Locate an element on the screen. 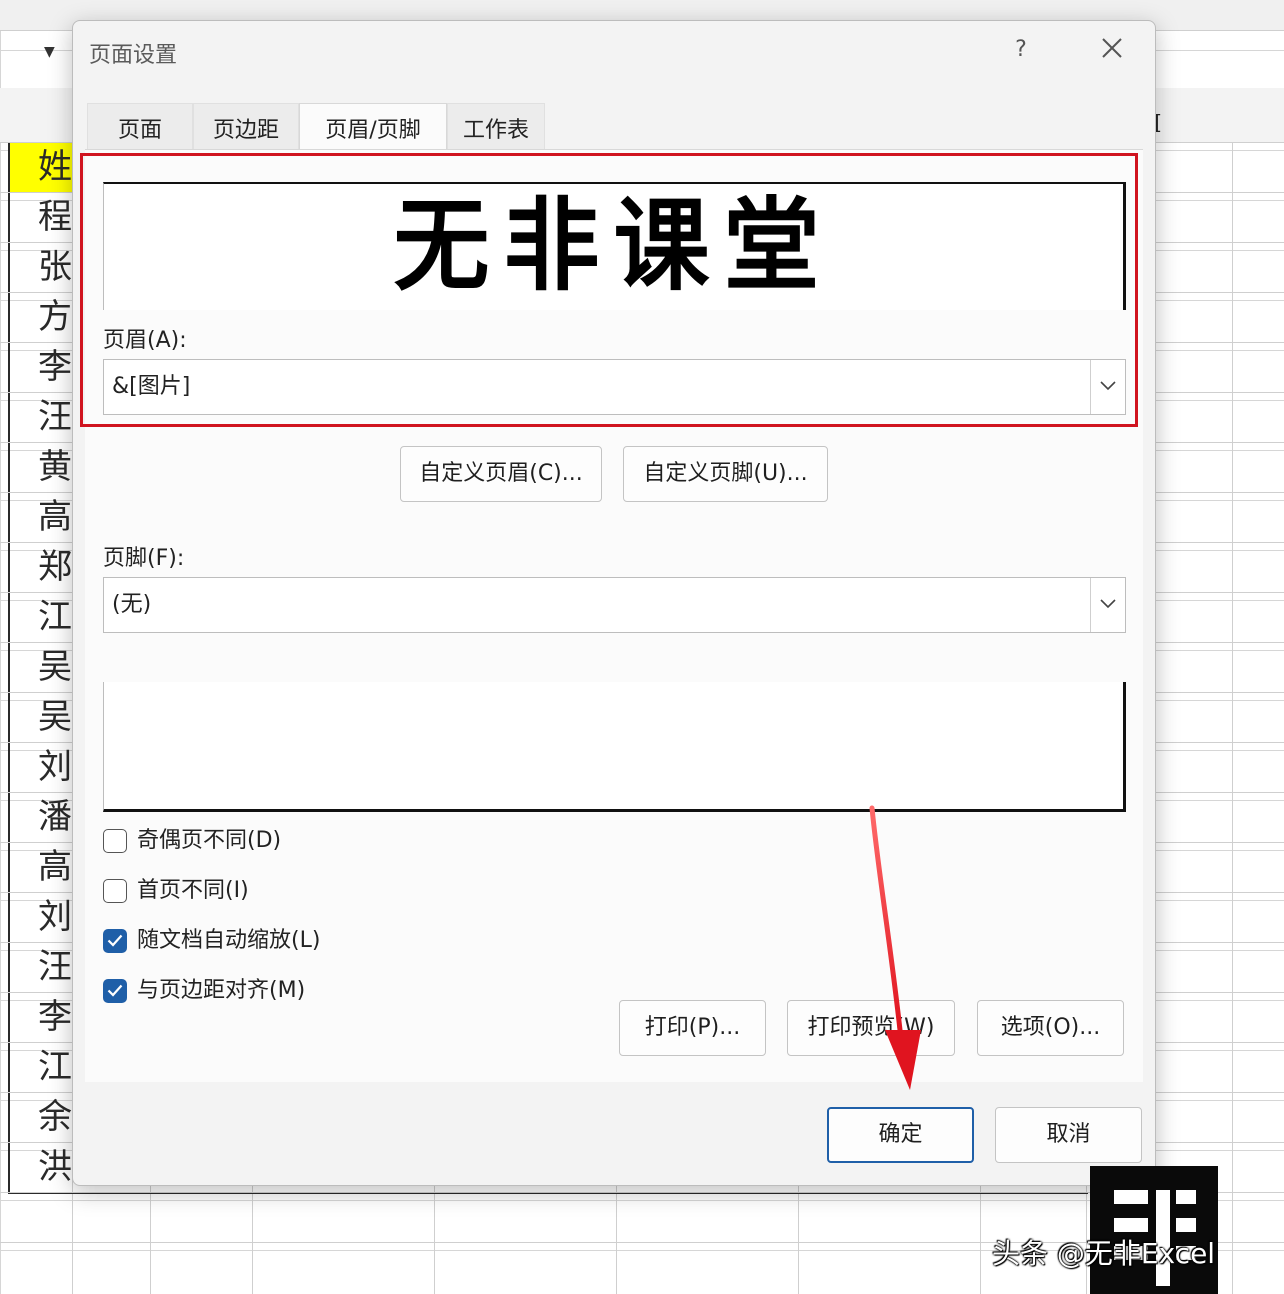  dialog-title: 页面设置 is located at coordinates (133, 55).